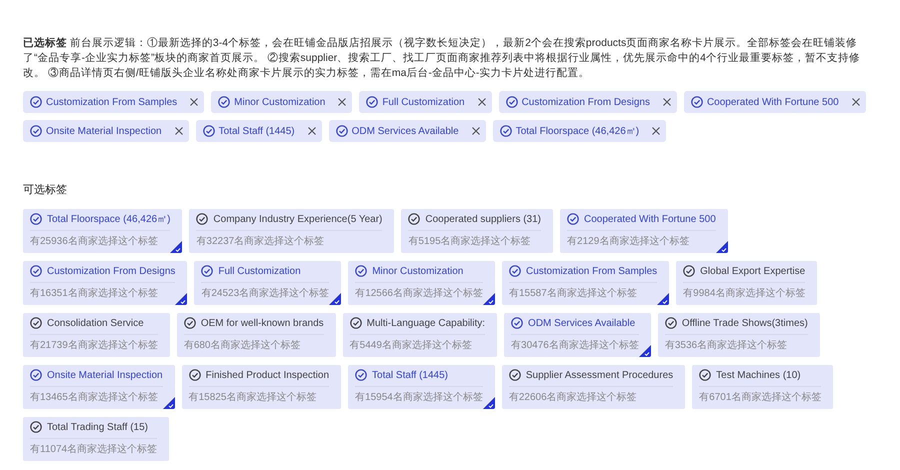 Image resolution: width=900 pixels, height=470 pixels. I want to click on tag-label: Cooperated With Fortune 500, so click(650, 219).